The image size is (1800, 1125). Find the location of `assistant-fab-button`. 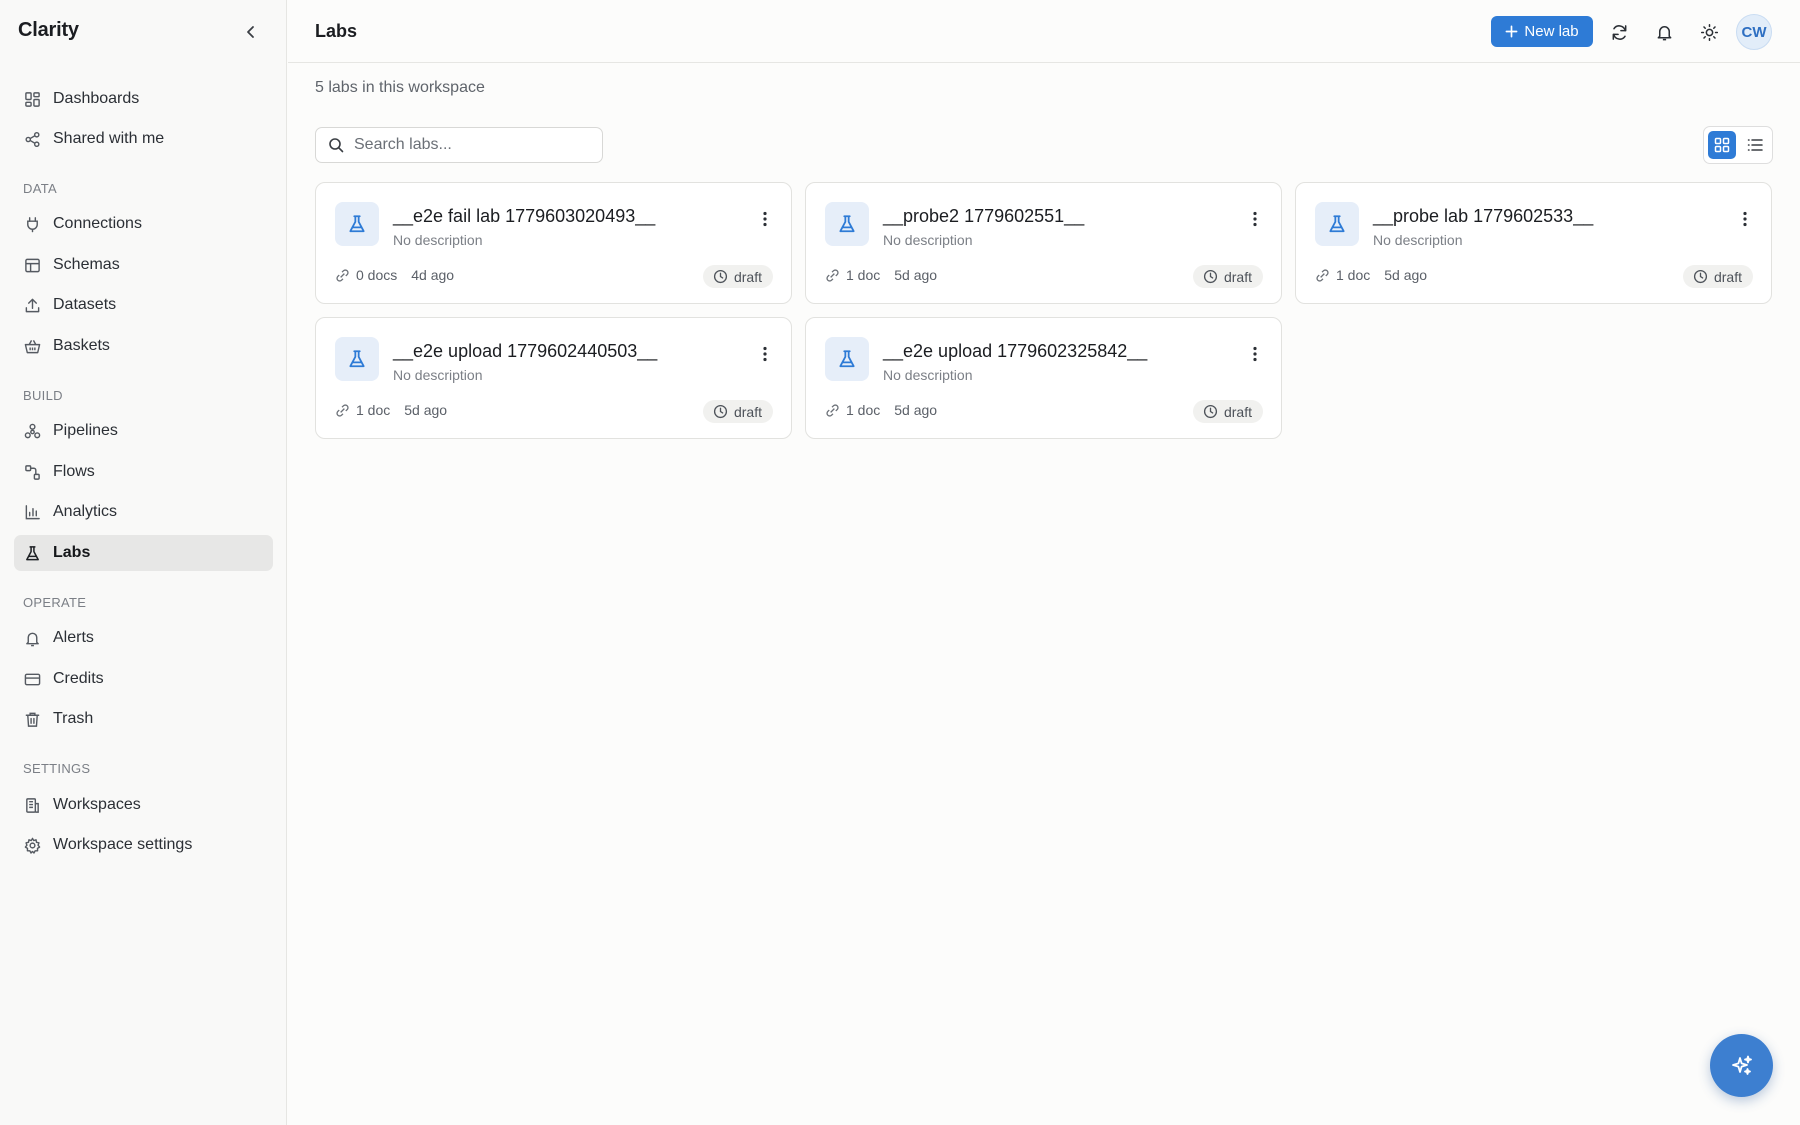

assistant-fab-button is located at coordinates (1741, 1065).